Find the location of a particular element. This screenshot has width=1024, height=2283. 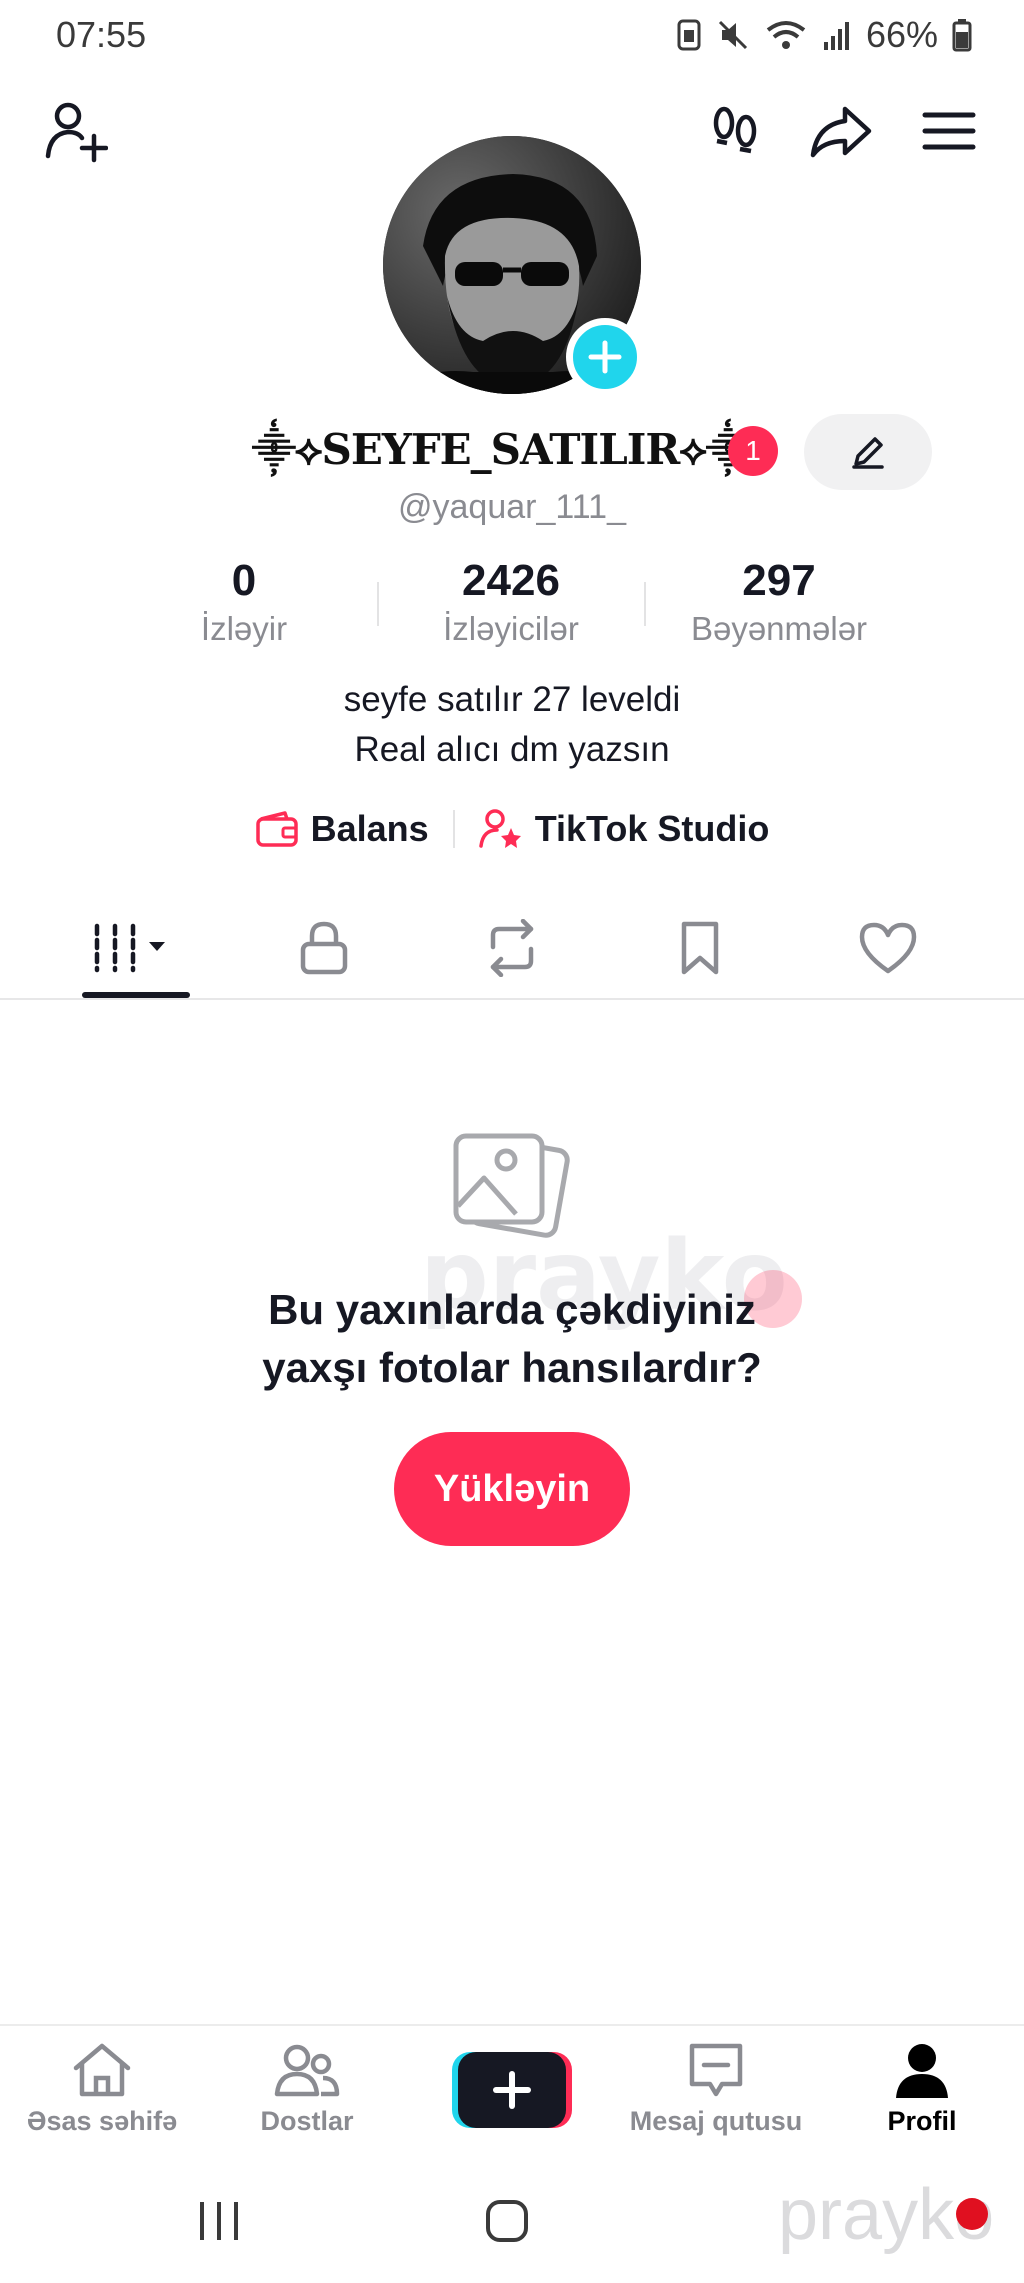

plus-icon is located at coordinates (605, 357).